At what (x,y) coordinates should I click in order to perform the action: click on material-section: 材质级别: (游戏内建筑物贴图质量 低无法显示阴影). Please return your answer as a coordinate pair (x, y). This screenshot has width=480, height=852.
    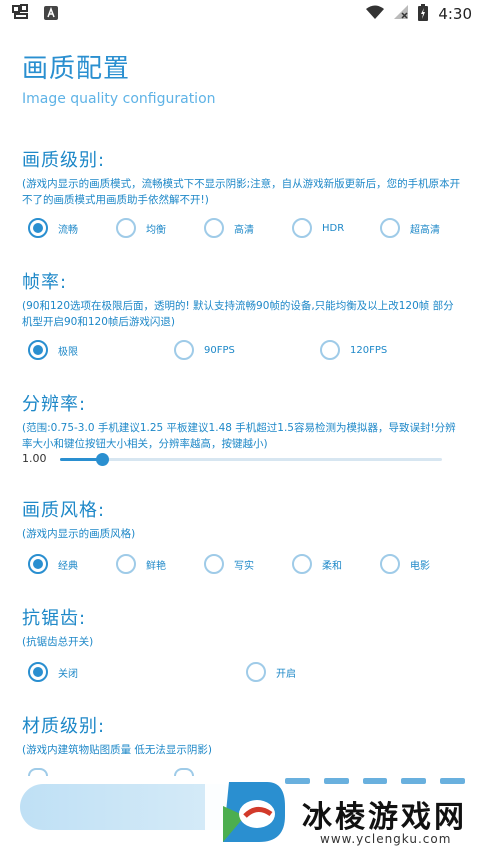
    Looking at the image, I should click on (242, 735).